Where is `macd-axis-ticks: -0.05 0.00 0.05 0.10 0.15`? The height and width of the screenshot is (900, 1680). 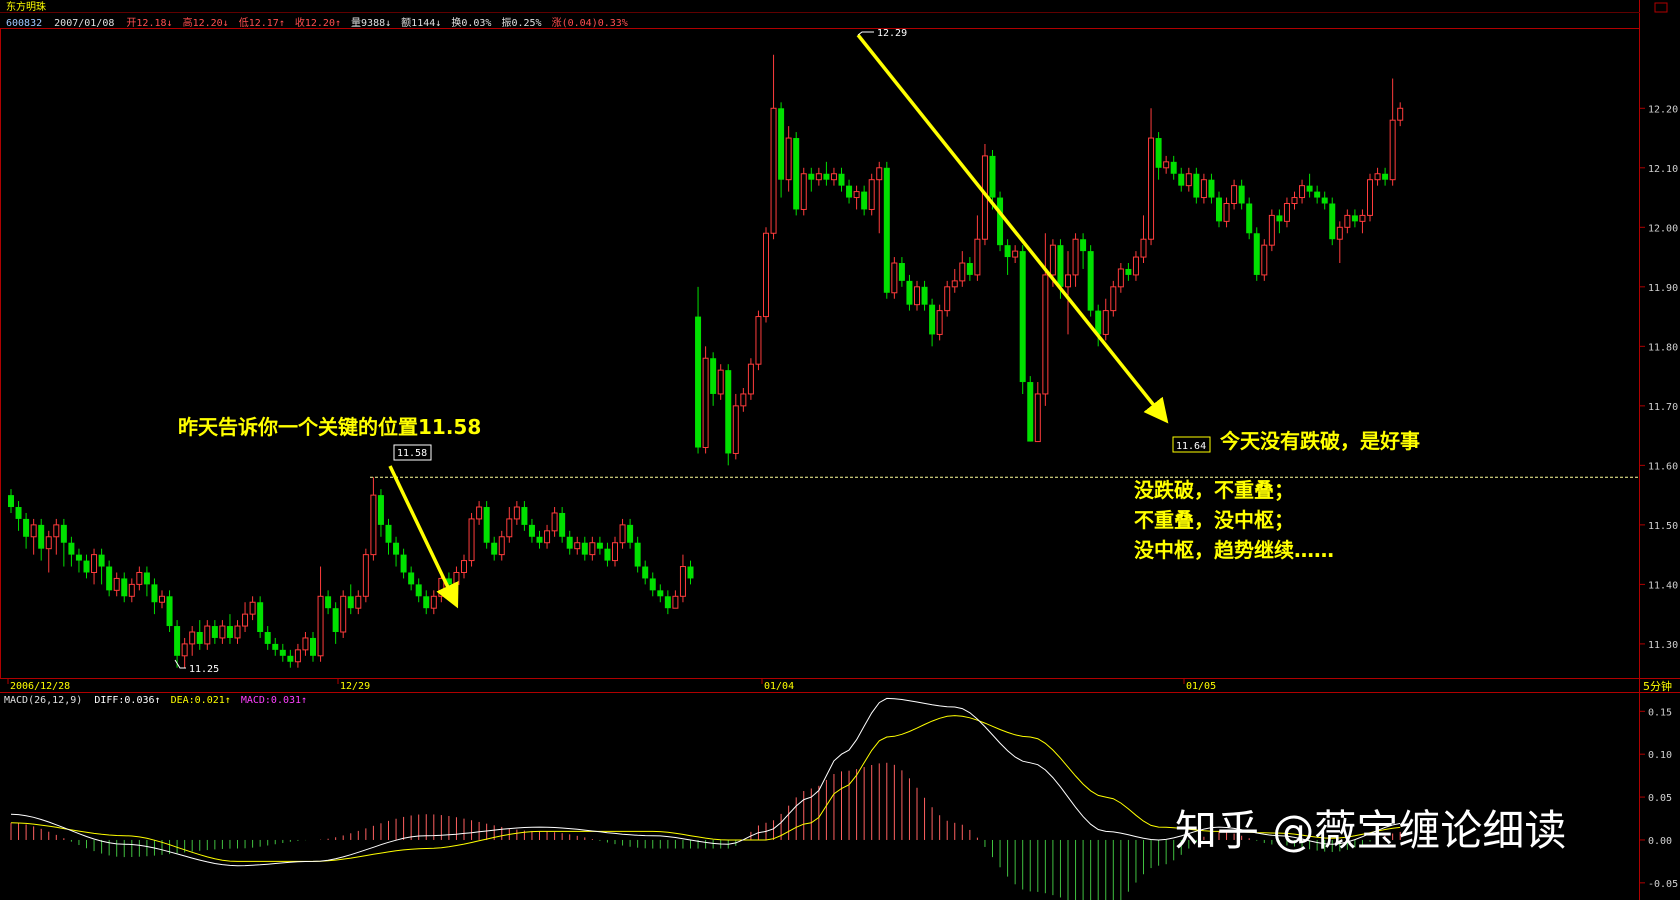 macd-axis-ticks: -0.05 0.00 0.05 0.10 0.15 is located at coordinates (1658, 798).